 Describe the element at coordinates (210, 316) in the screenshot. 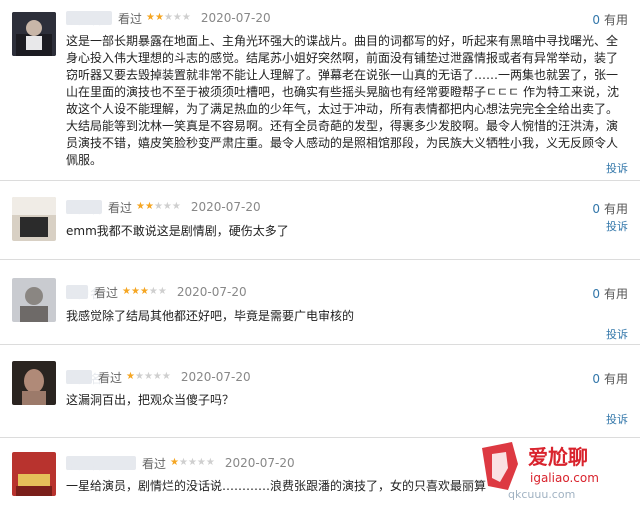

I see `review-text: 我感觉除了结局其他都还好吧，毕竟是需要广电审核的` at that location.